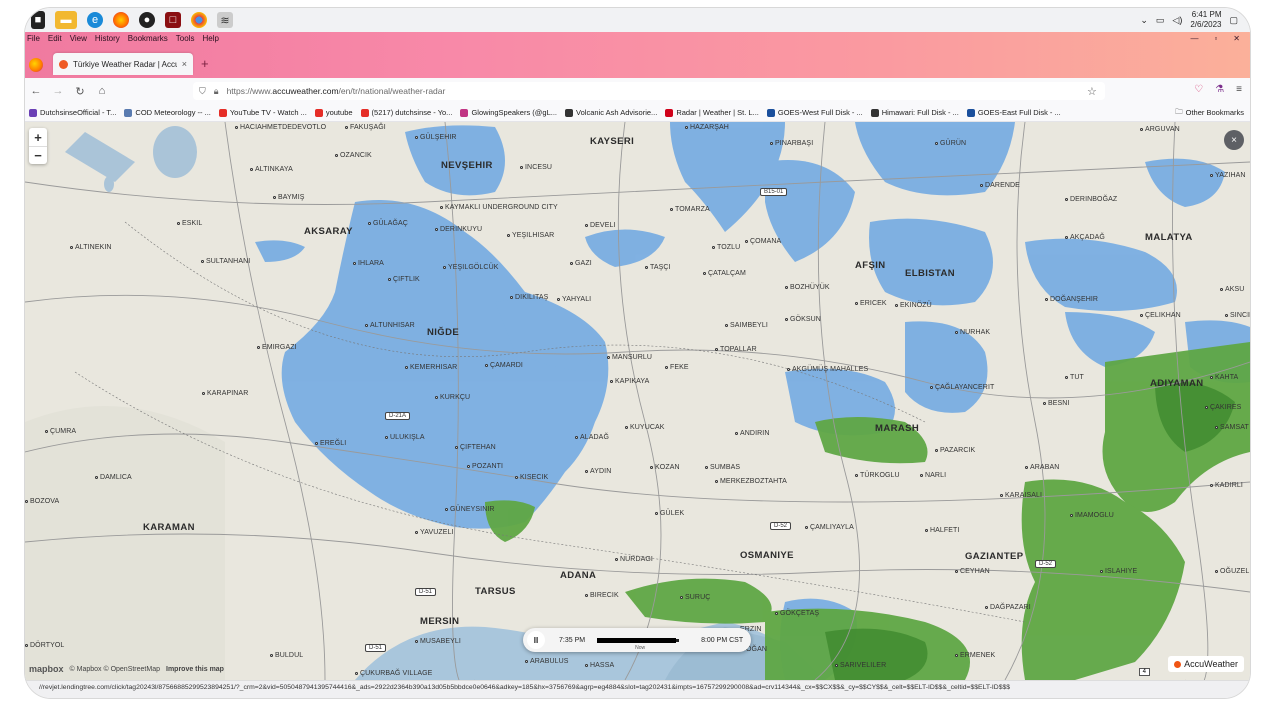  Describe the element at coordinates (581, 263) in the screenshot. I see `town-label: GAZI` at that location.